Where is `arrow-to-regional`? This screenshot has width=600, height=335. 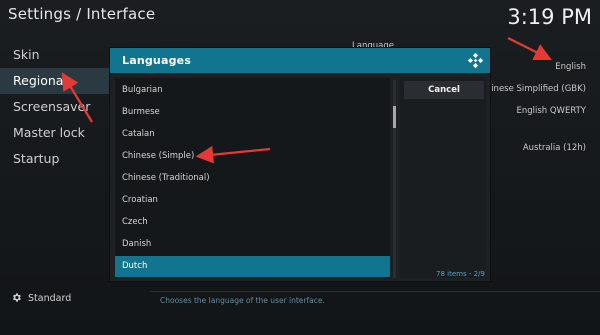
arrow-to-regional is located at coordinates (77, 97).